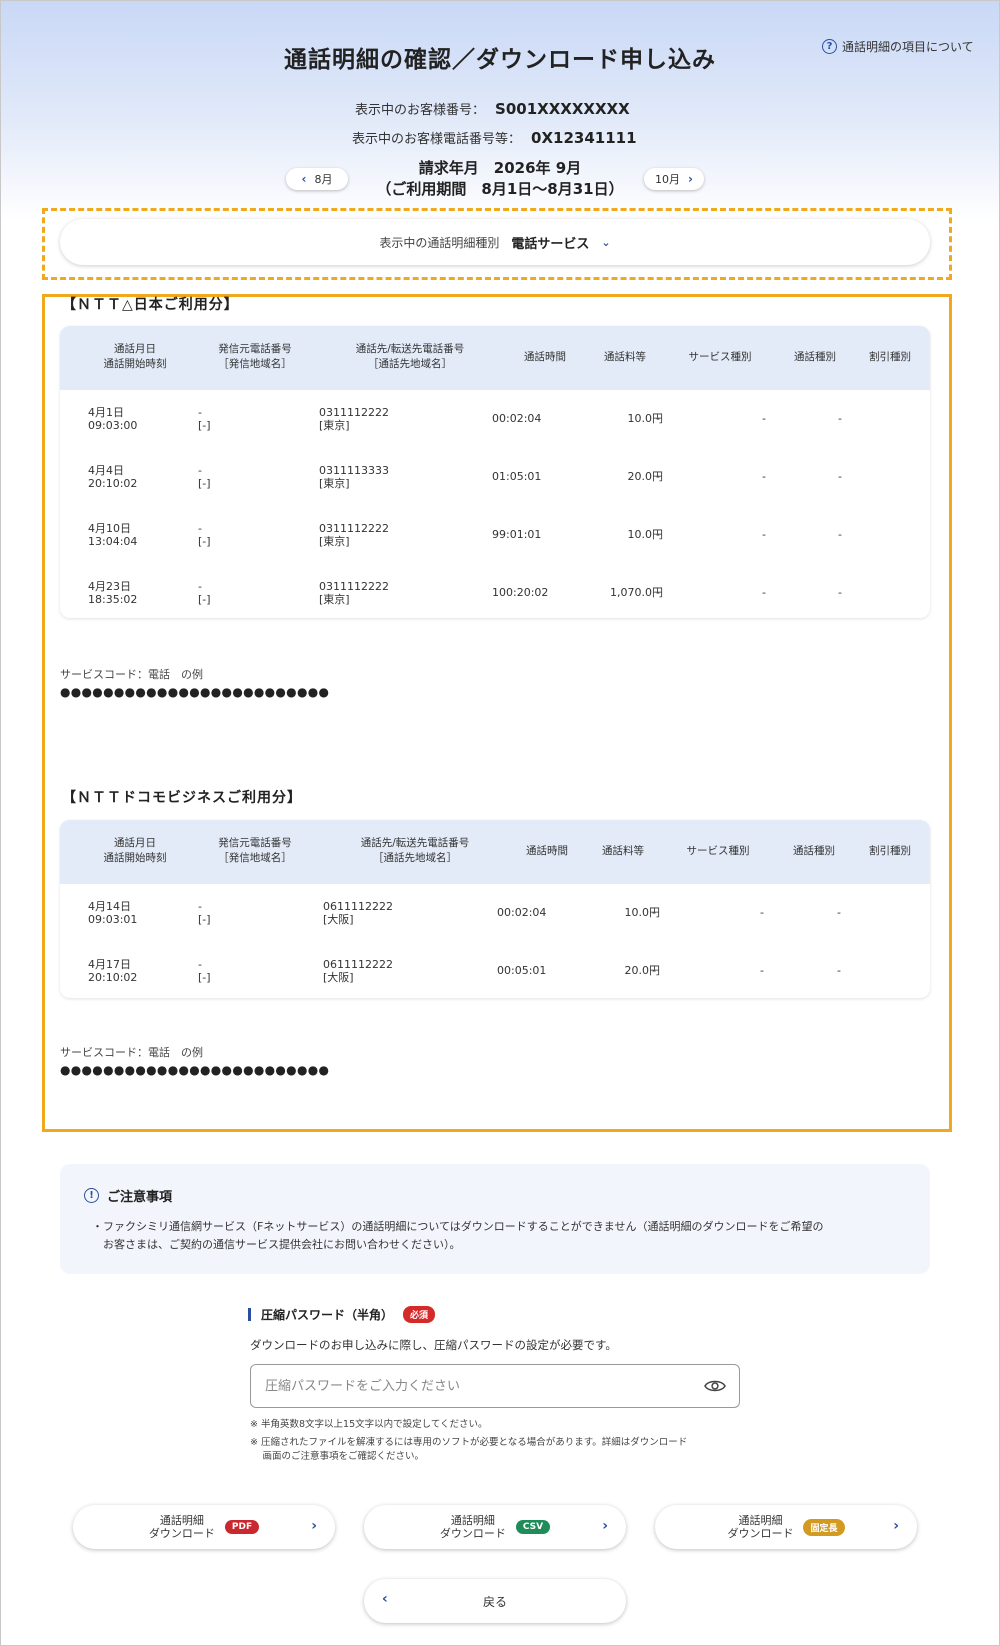  I want to click on customer-phone: 0X12341111, so click(584, 138).